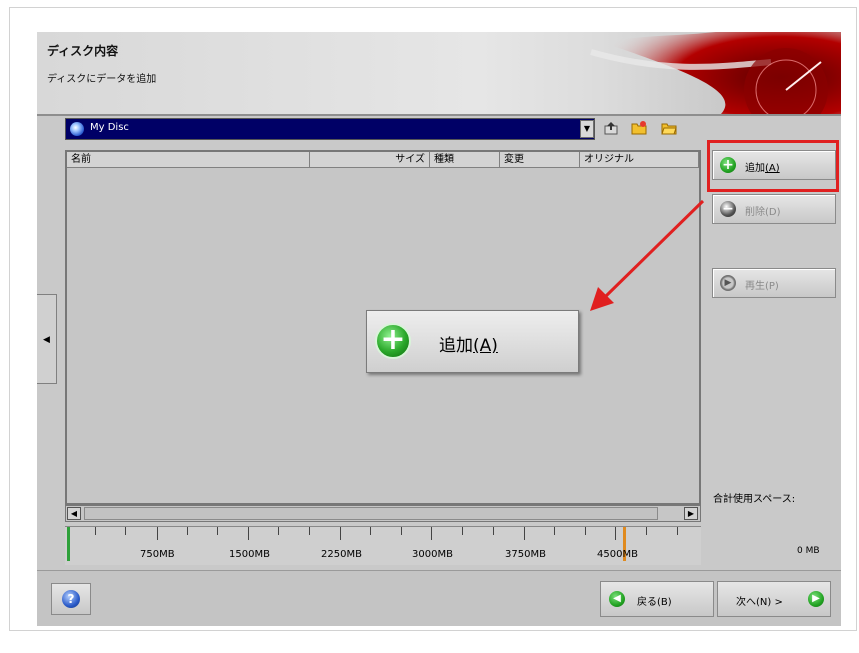  I want to click on zoomed-add-button: + 追加(A), so click(472, 341).